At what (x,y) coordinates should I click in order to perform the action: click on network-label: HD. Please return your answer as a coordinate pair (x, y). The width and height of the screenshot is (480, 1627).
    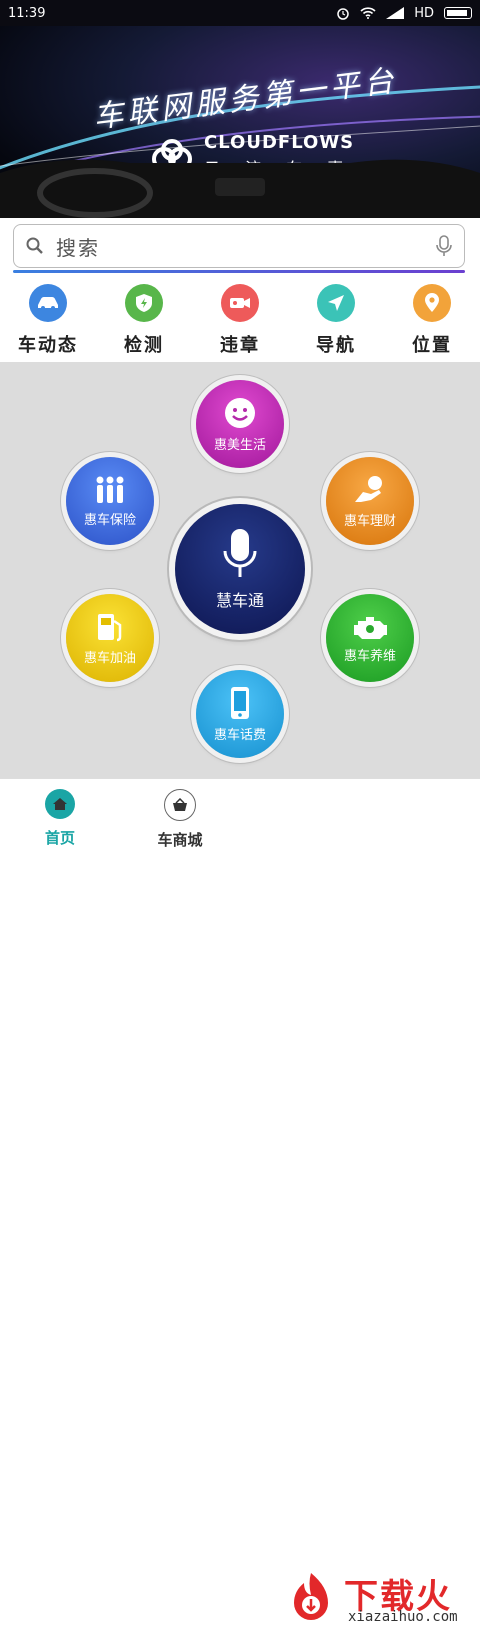
    Looking at the image, I should click on (424, 13).